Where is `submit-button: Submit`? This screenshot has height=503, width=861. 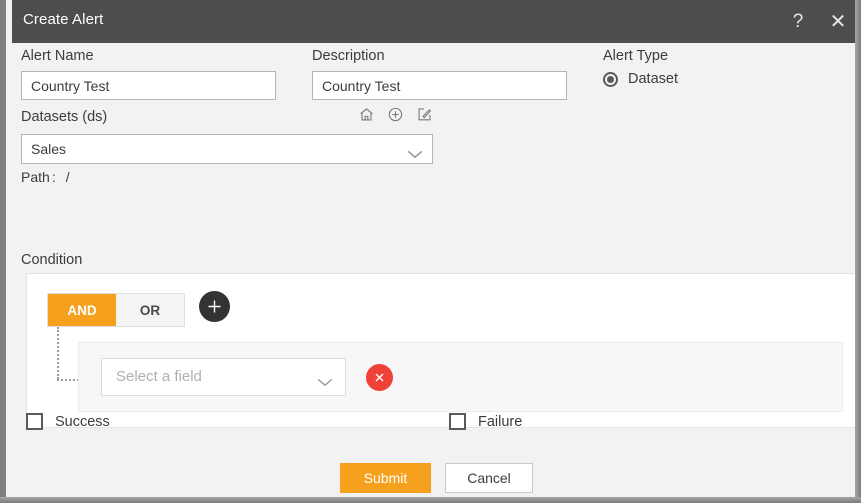
submit-button: Submit is located at coordinates (385, 478).